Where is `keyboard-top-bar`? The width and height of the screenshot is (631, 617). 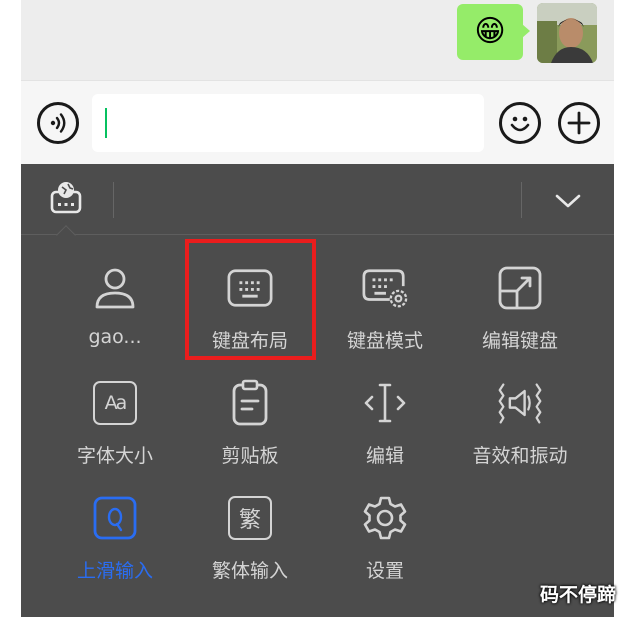
keyboard-top-bar is located at coordinates (317, 204).